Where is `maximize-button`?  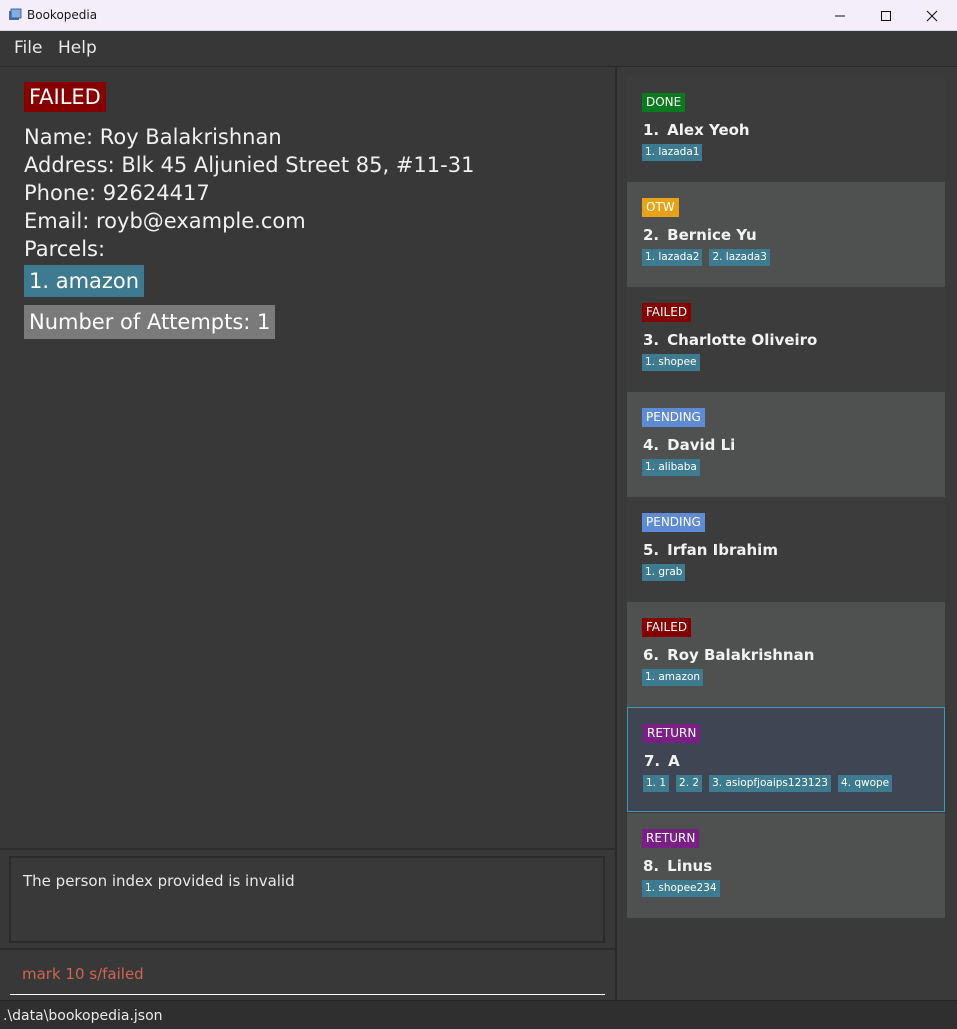 maximize-button is located at coordinates (886, 15).